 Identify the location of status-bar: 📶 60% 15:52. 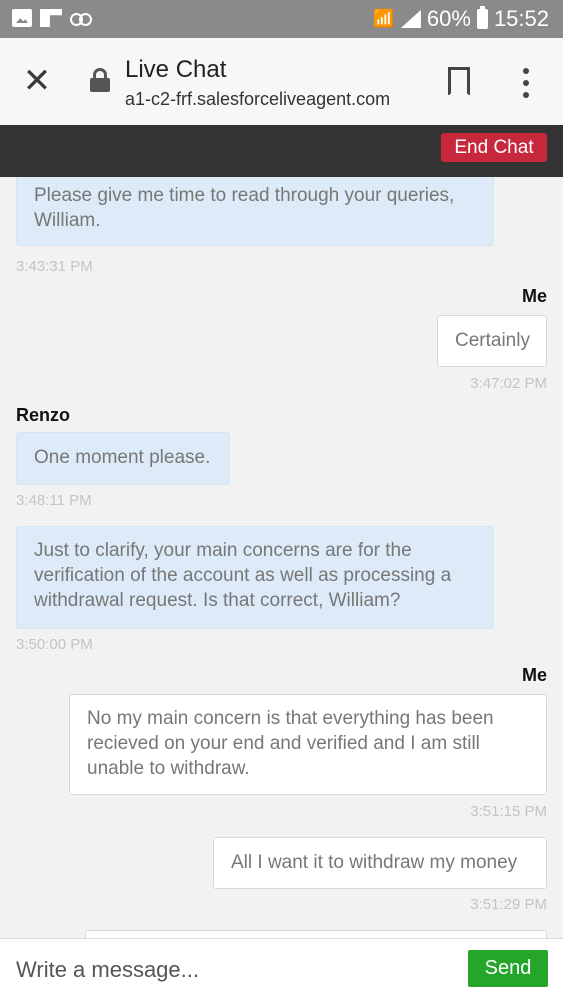
(281, 19).